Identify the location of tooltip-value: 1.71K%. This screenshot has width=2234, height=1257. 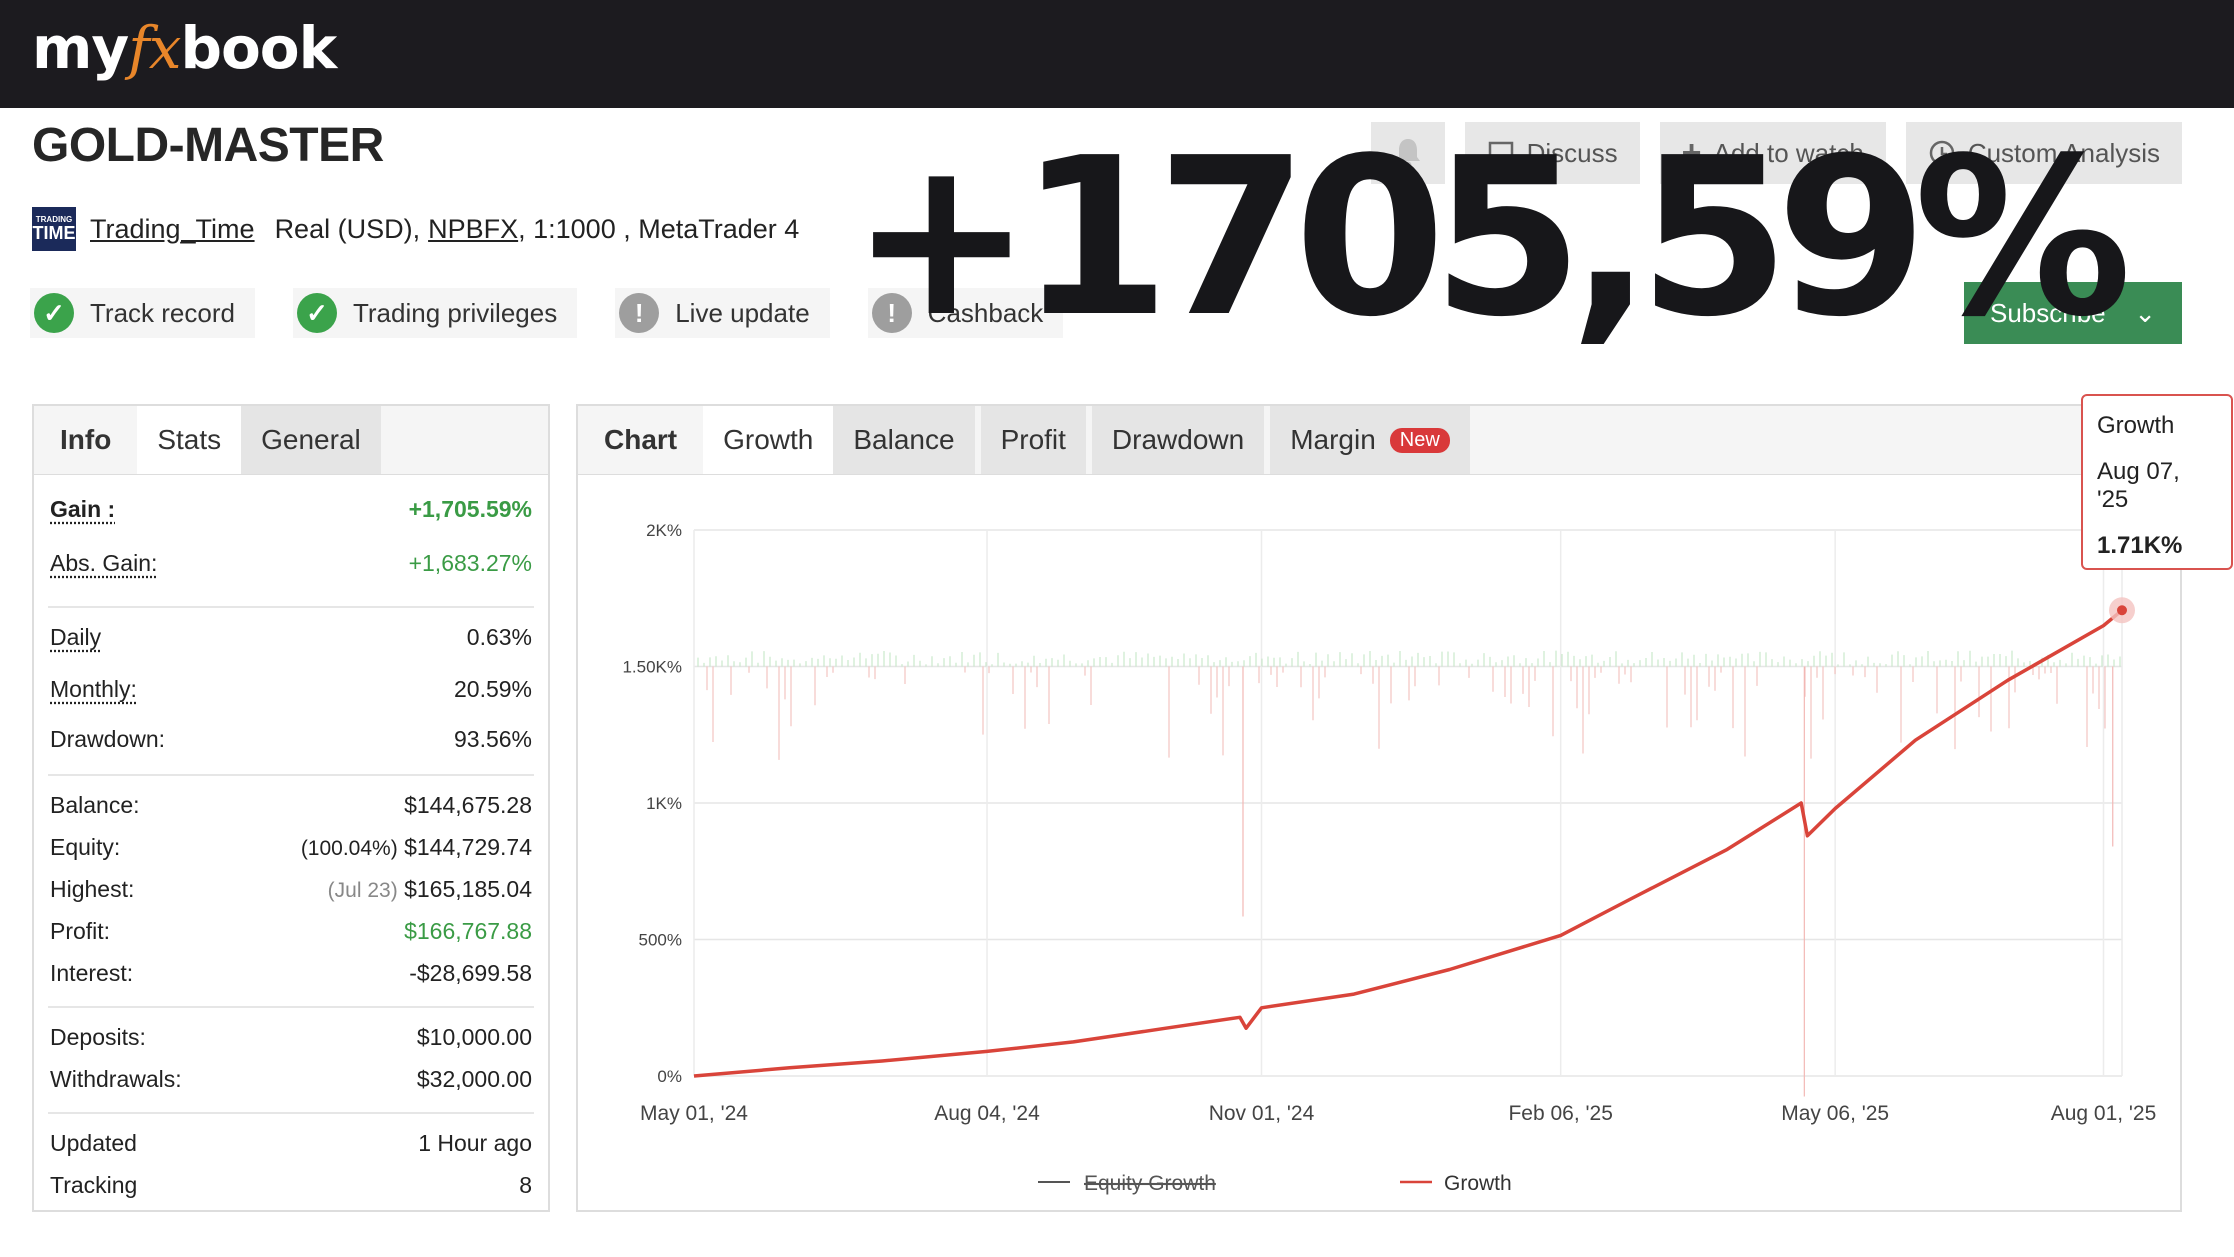
(2140, 545).